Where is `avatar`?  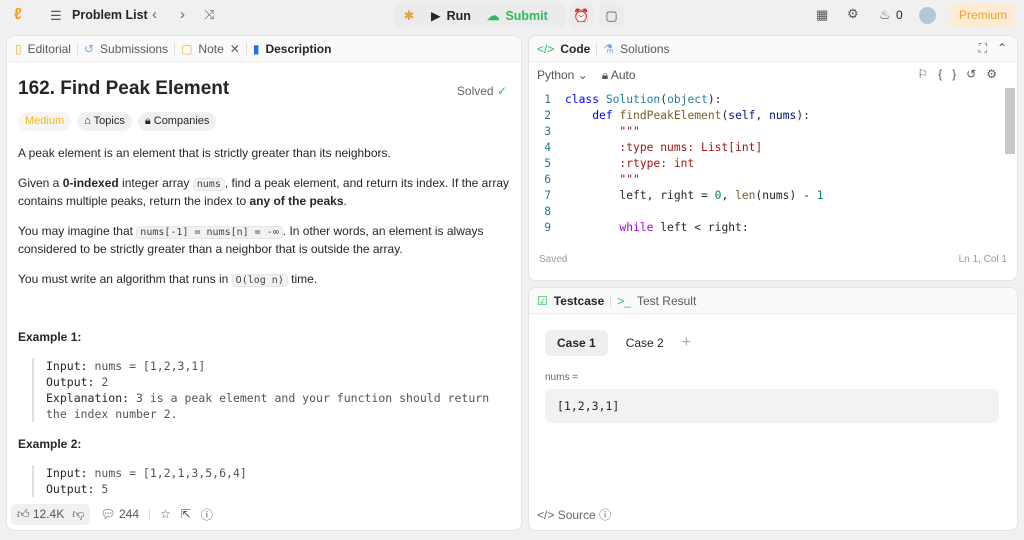
avatar is located at coordinates (927, 15).